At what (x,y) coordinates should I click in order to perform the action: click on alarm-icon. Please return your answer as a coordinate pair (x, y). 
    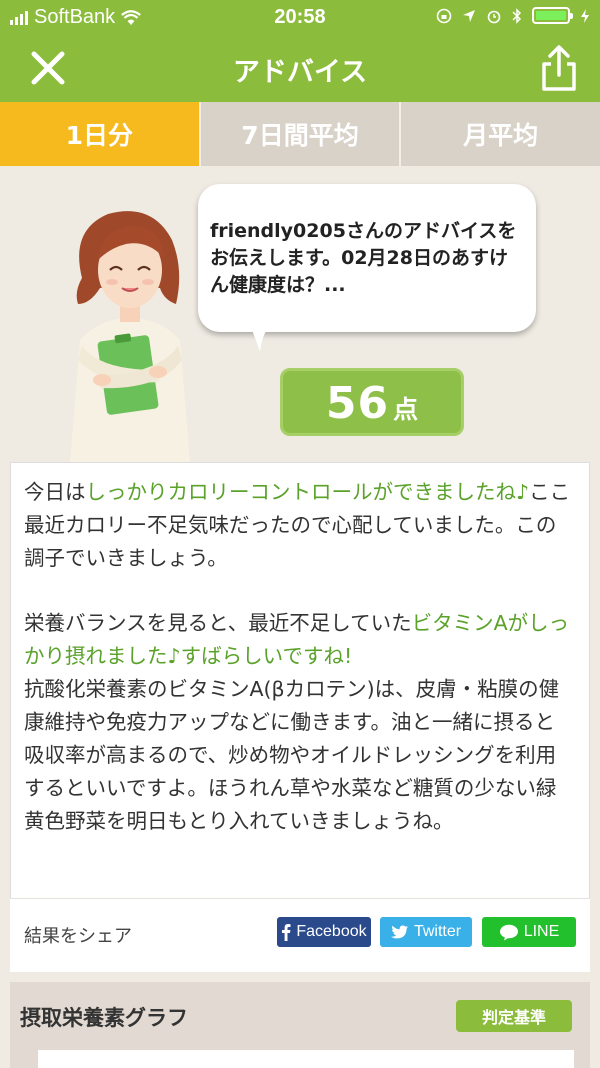
    Looking at the image, I should click on (494, 16).